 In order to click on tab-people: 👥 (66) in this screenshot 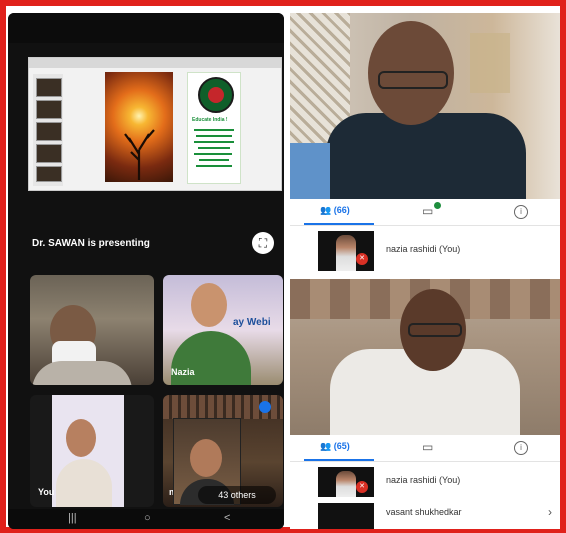, I will do `click(335, 210)`.